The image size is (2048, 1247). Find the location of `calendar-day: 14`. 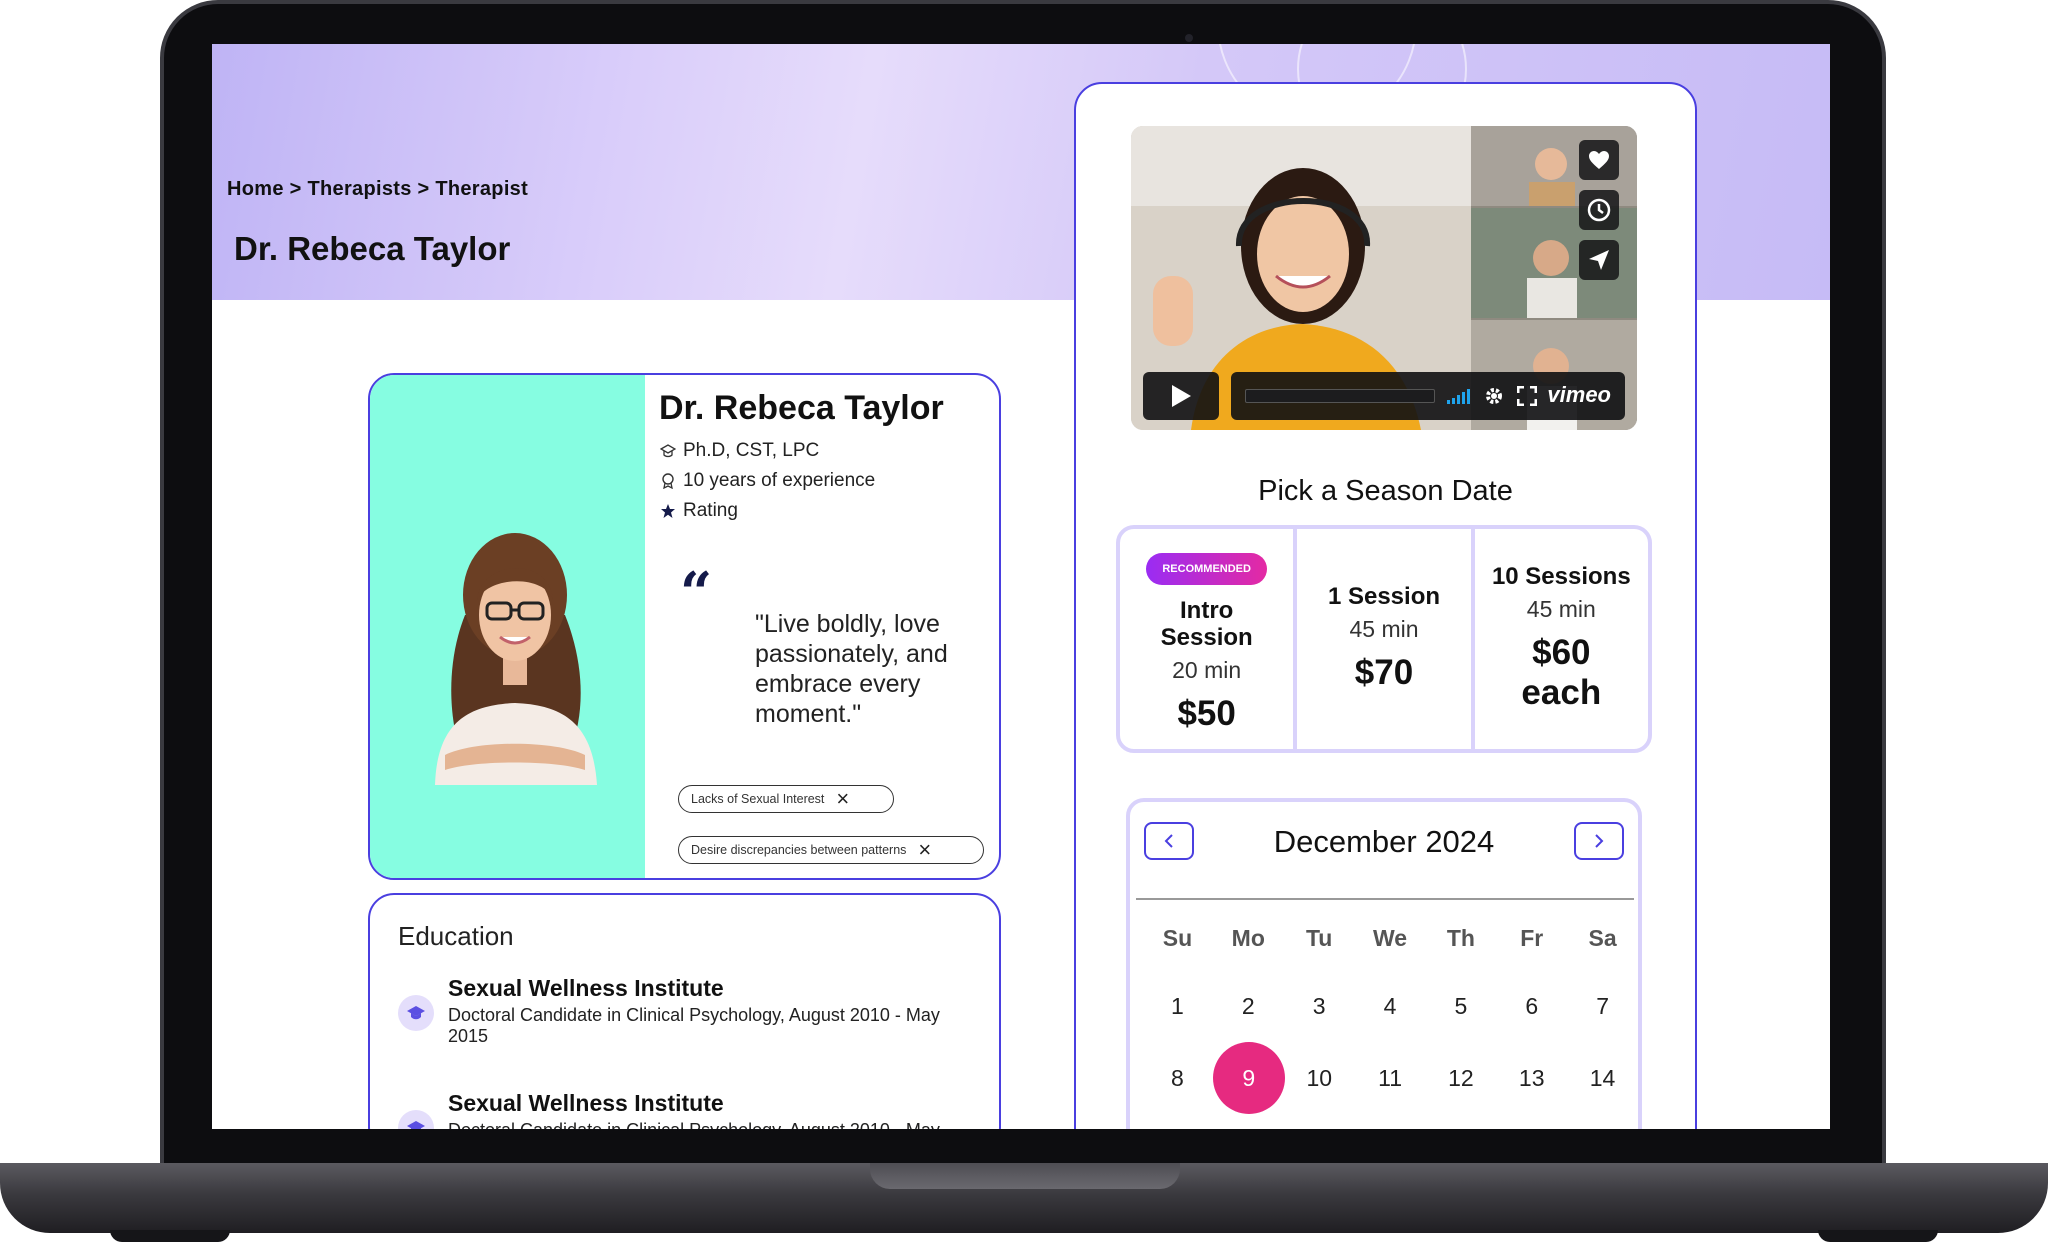

calendar-day: 14 is located at coordinates (1602, 1078).